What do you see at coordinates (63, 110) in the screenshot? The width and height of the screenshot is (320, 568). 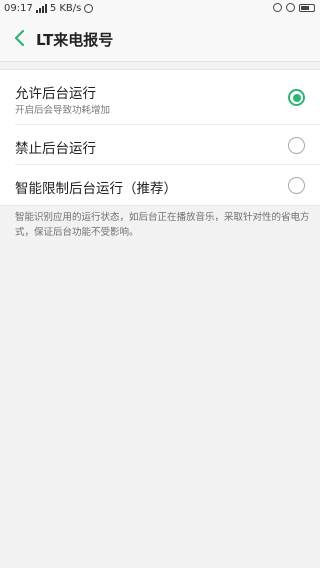 I see `option-subtitle: 开启后会导致功耗增加` at bounding box center [63, 110].